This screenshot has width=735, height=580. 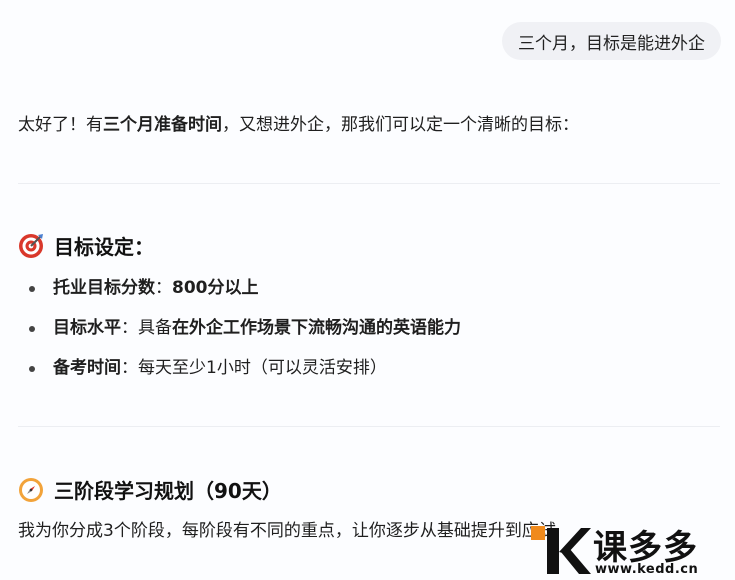 I want to click on list-item: 目标水平：具备在外企工作场景下流畅沟通的英语能力, so click(x=239, y=335).